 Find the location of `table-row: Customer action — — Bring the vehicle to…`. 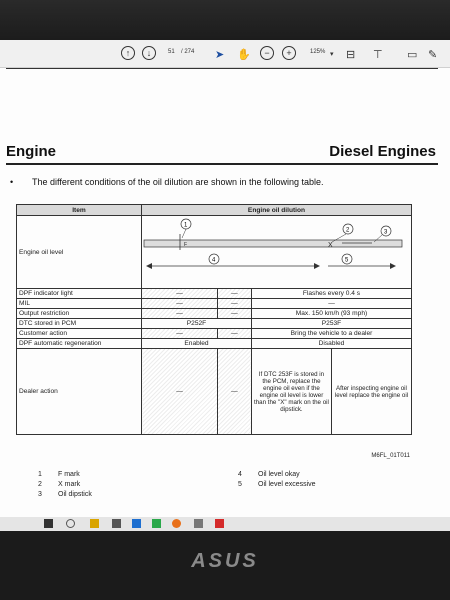

table-row: Customer action — — Bring the vehicle to… is located at coordinates (214, 333).